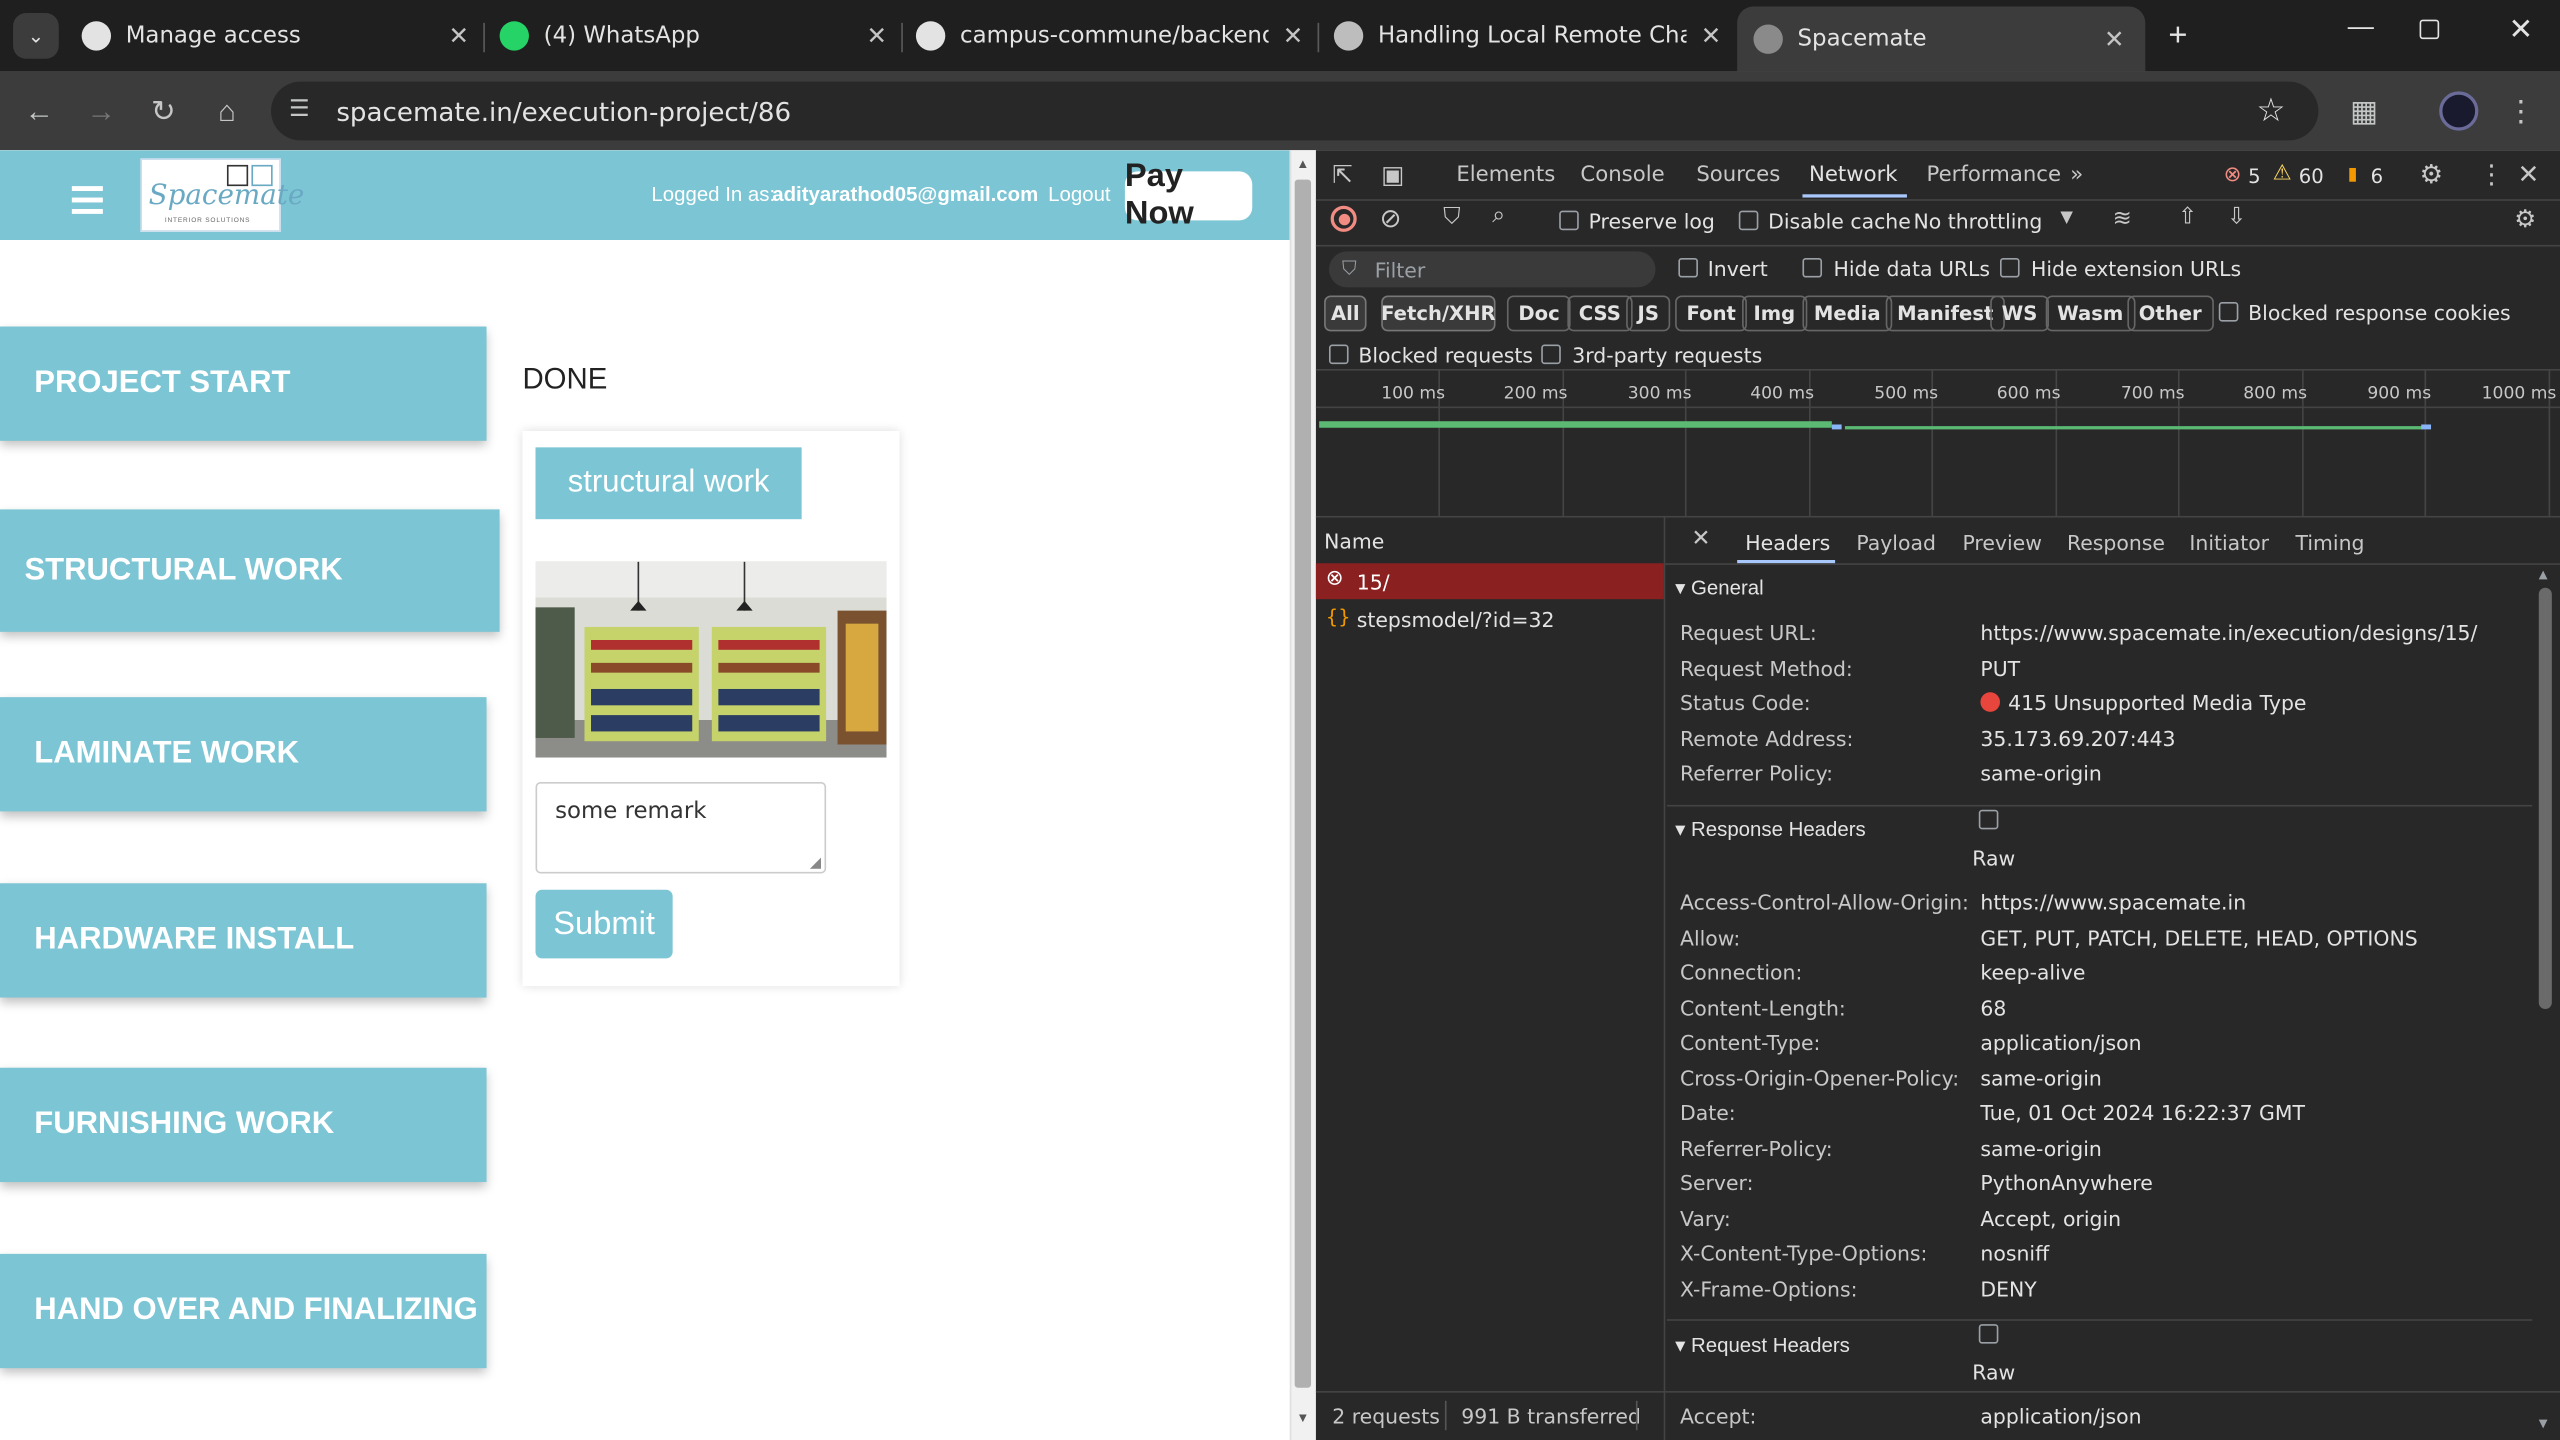 The height and width of the screenshot is (1440, 2560). I want to click on close-detail-icon: ✕, so click(1700, 539).